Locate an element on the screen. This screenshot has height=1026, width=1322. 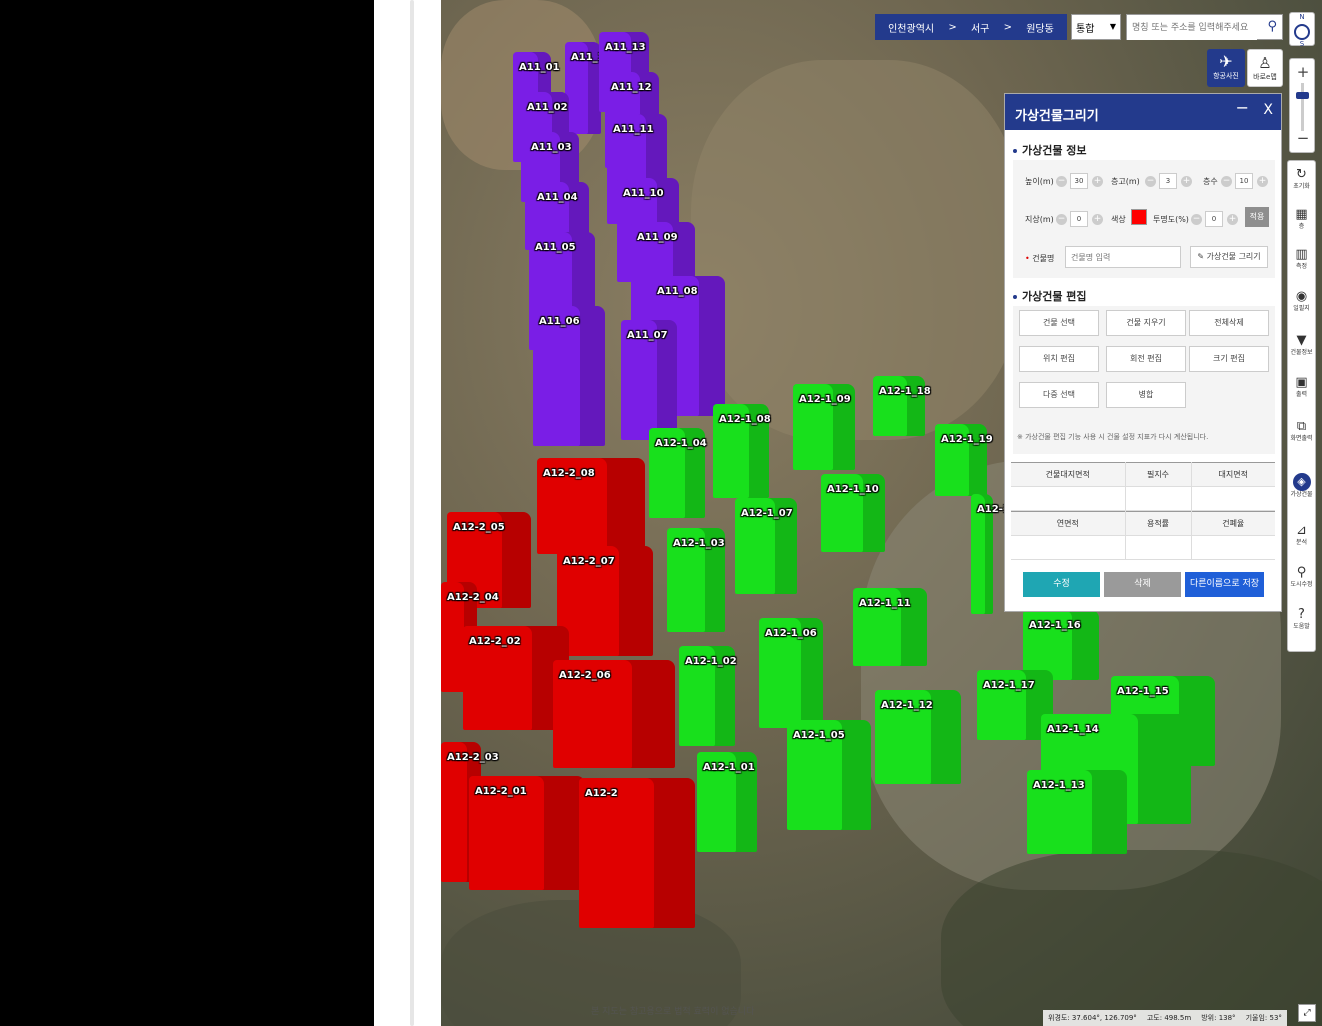
toolbar-item: ? 도움말 is located at coordinates (1301, 619).